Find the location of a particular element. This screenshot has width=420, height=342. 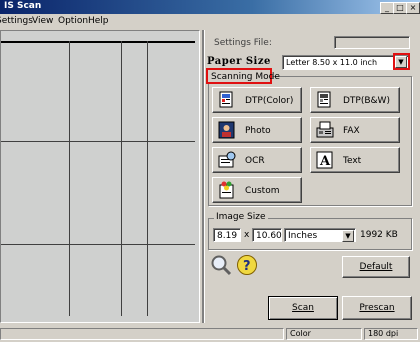

status-bar: Color 180 dpi is located at coordinates (210, 334).